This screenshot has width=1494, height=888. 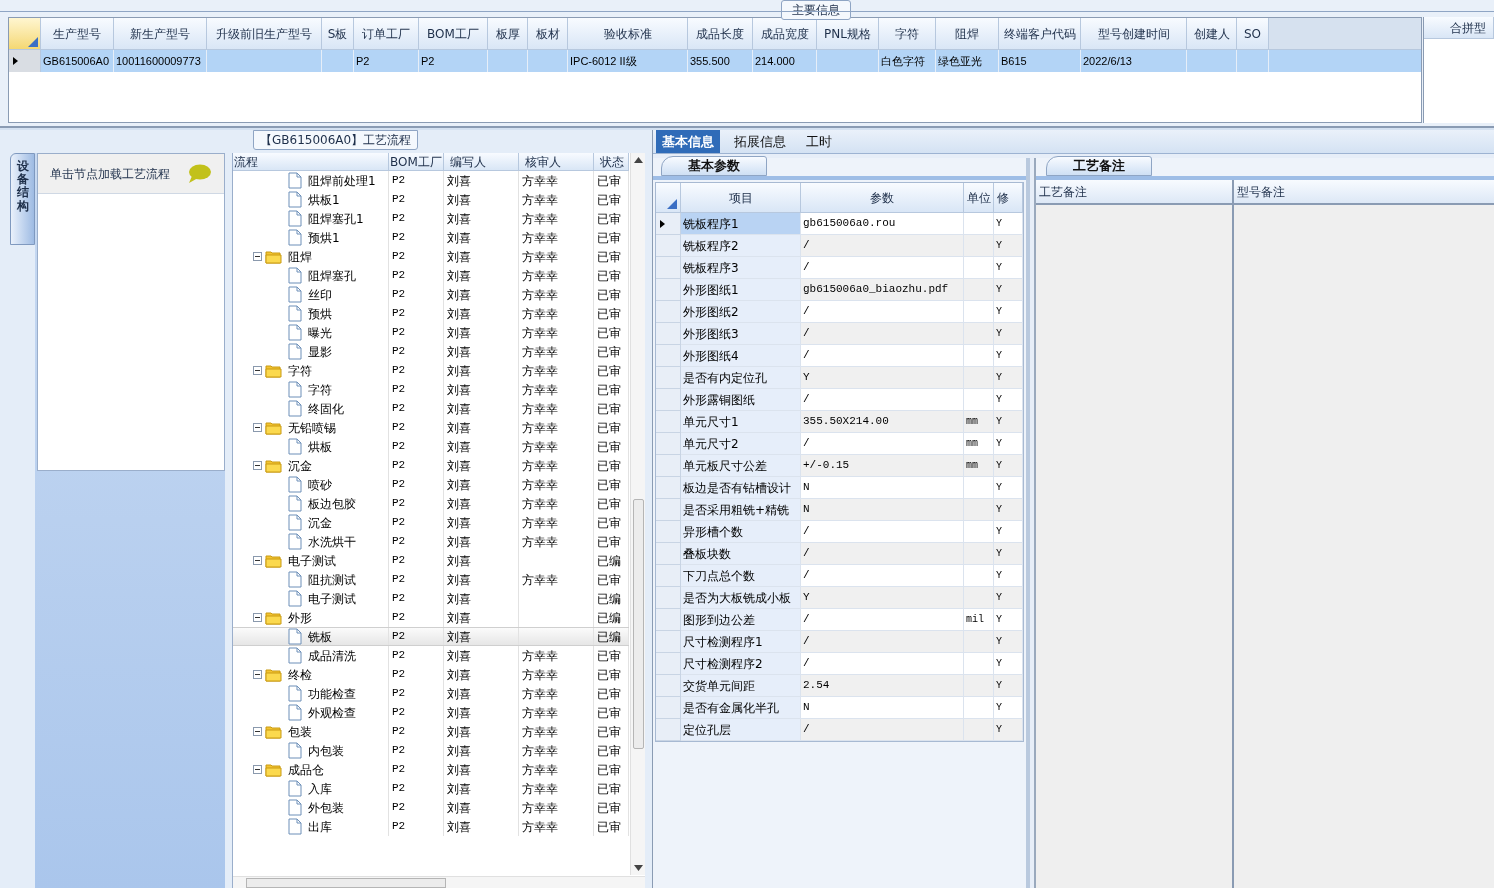 What do you see at coordinates (839, 510) in the screenshot?
I see `param-row: 是否采用粗铣+精铣 N Y` at bounding box center [839, 510].